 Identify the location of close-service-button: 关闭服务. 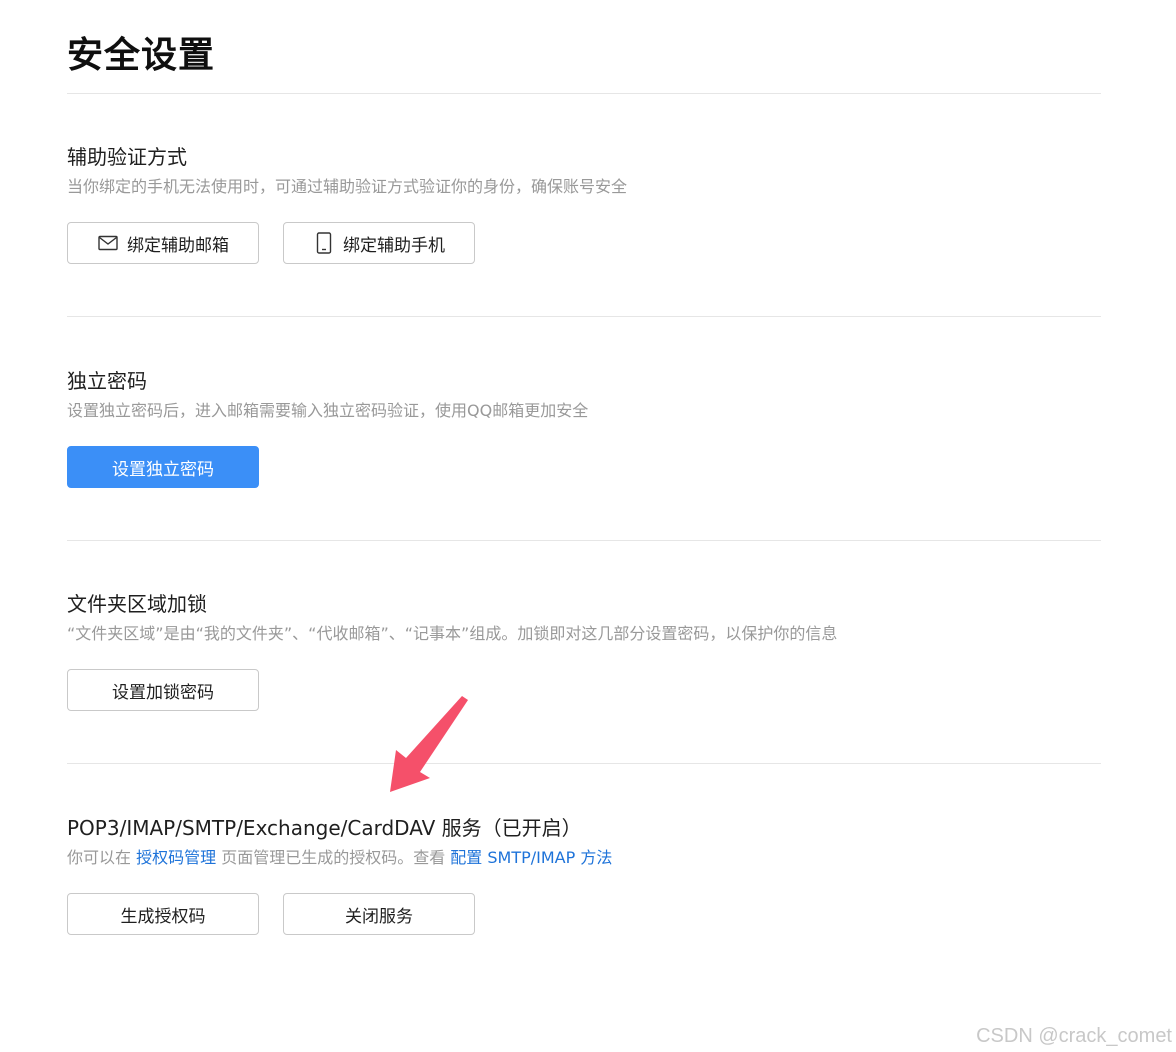
(379, 914).